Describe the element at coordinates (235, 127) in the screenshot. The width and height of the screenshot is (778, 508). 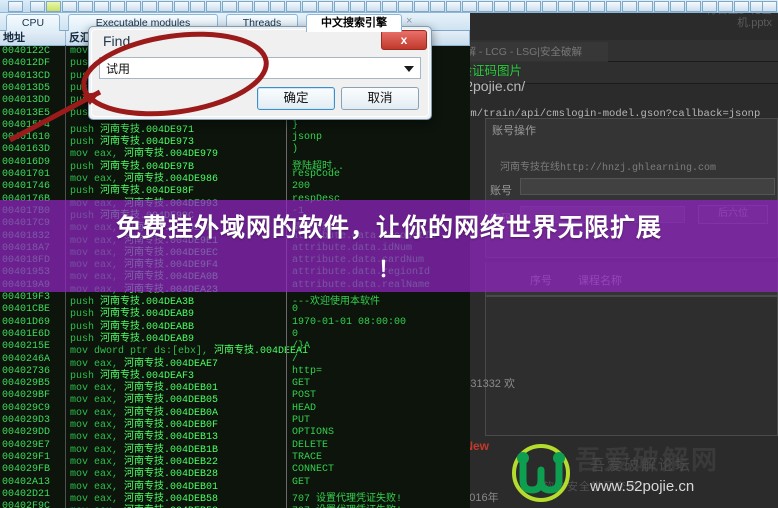
I see `disassembly-row: 004015F4 push 河南专技.004DE971}` at that location.